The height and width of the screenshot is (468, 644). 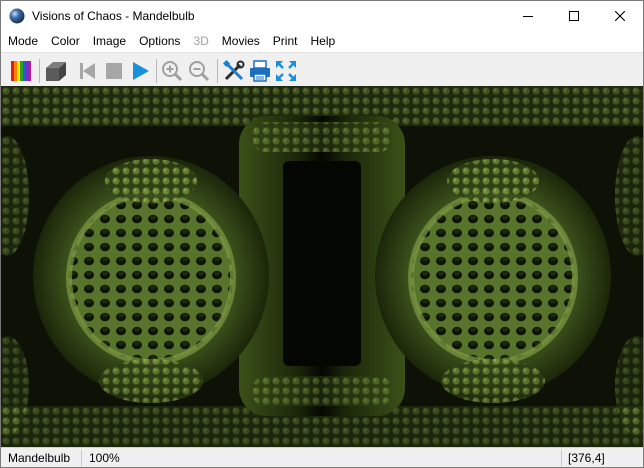 What do you see at coordinates (322, 16) in the screenshot?
I see `title-bar: Visions of Chaos - Mandelbulb` at bounding box center [322, 16].